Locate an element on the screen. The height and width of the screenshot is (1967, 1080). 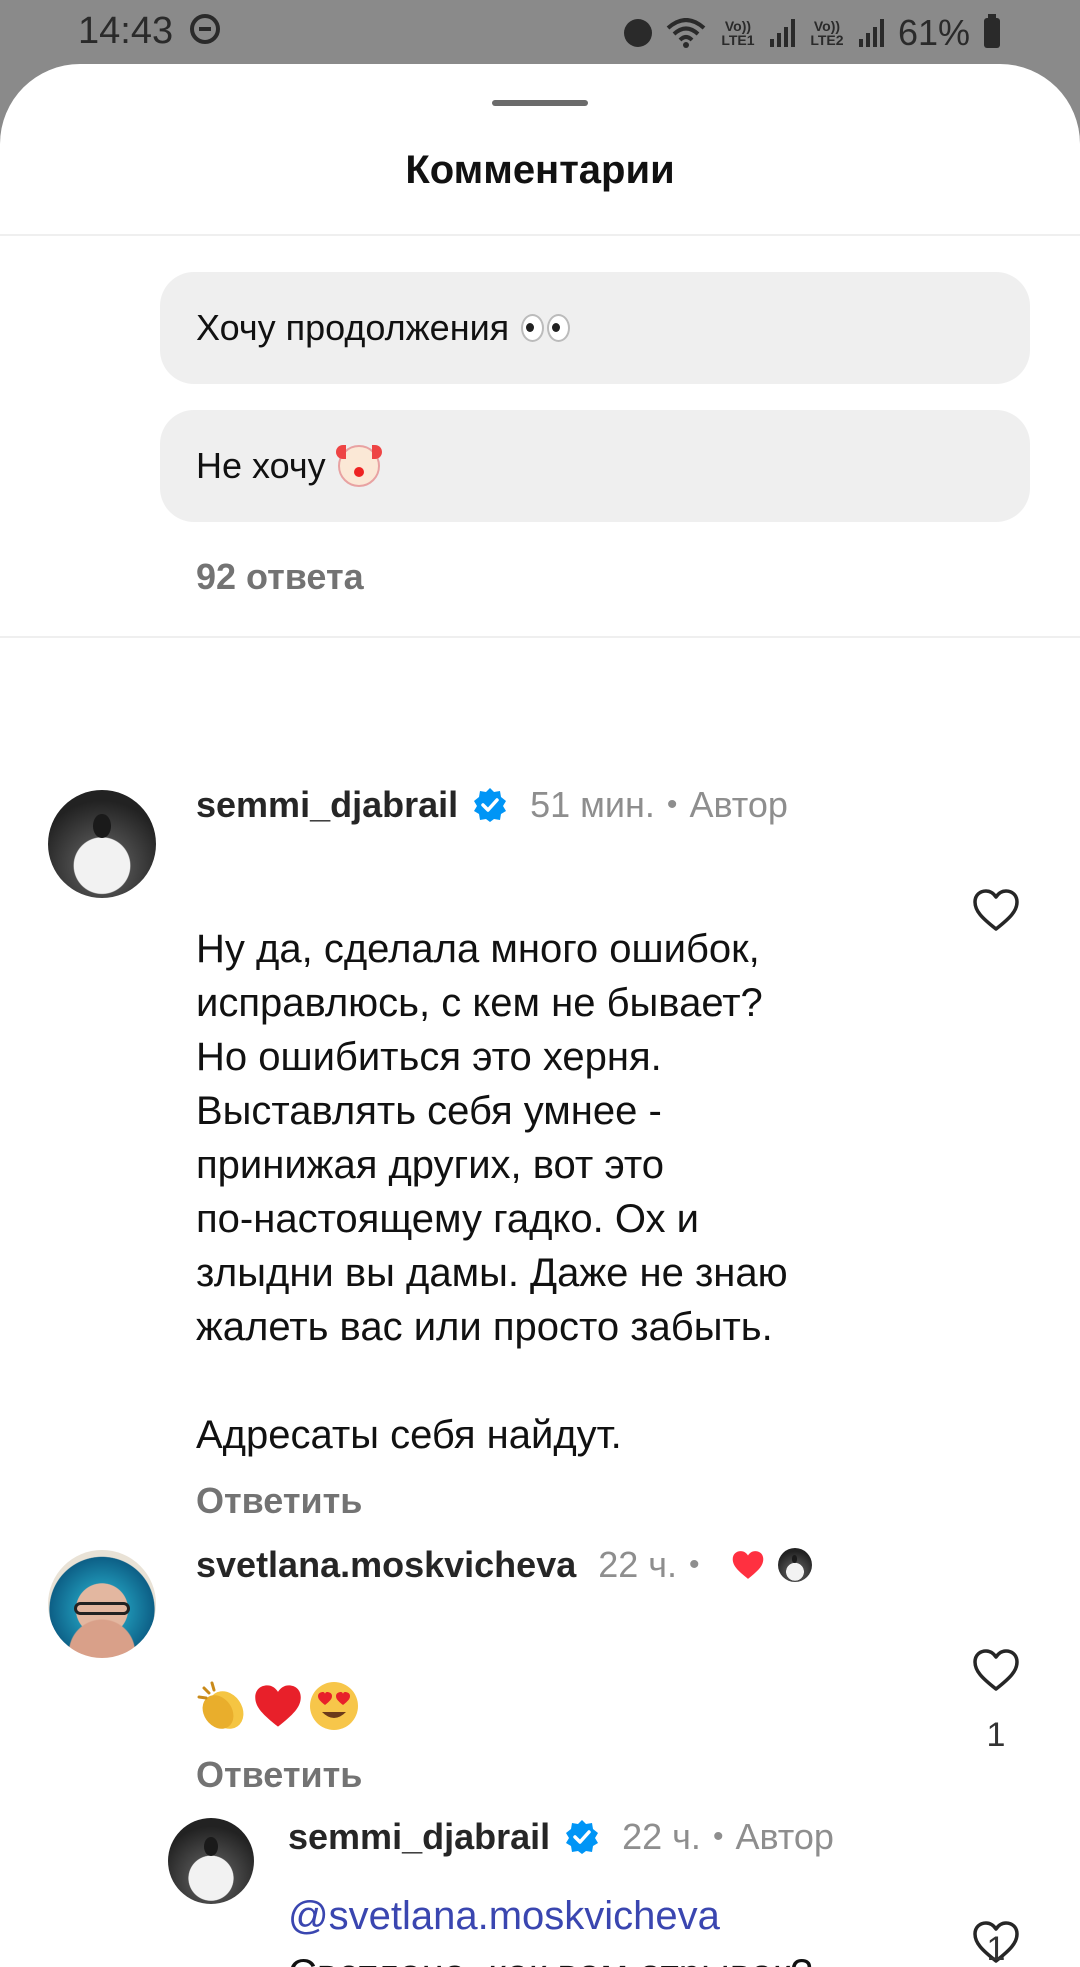
red-heart-emoji-icon is located at coordinates (278, 1706).